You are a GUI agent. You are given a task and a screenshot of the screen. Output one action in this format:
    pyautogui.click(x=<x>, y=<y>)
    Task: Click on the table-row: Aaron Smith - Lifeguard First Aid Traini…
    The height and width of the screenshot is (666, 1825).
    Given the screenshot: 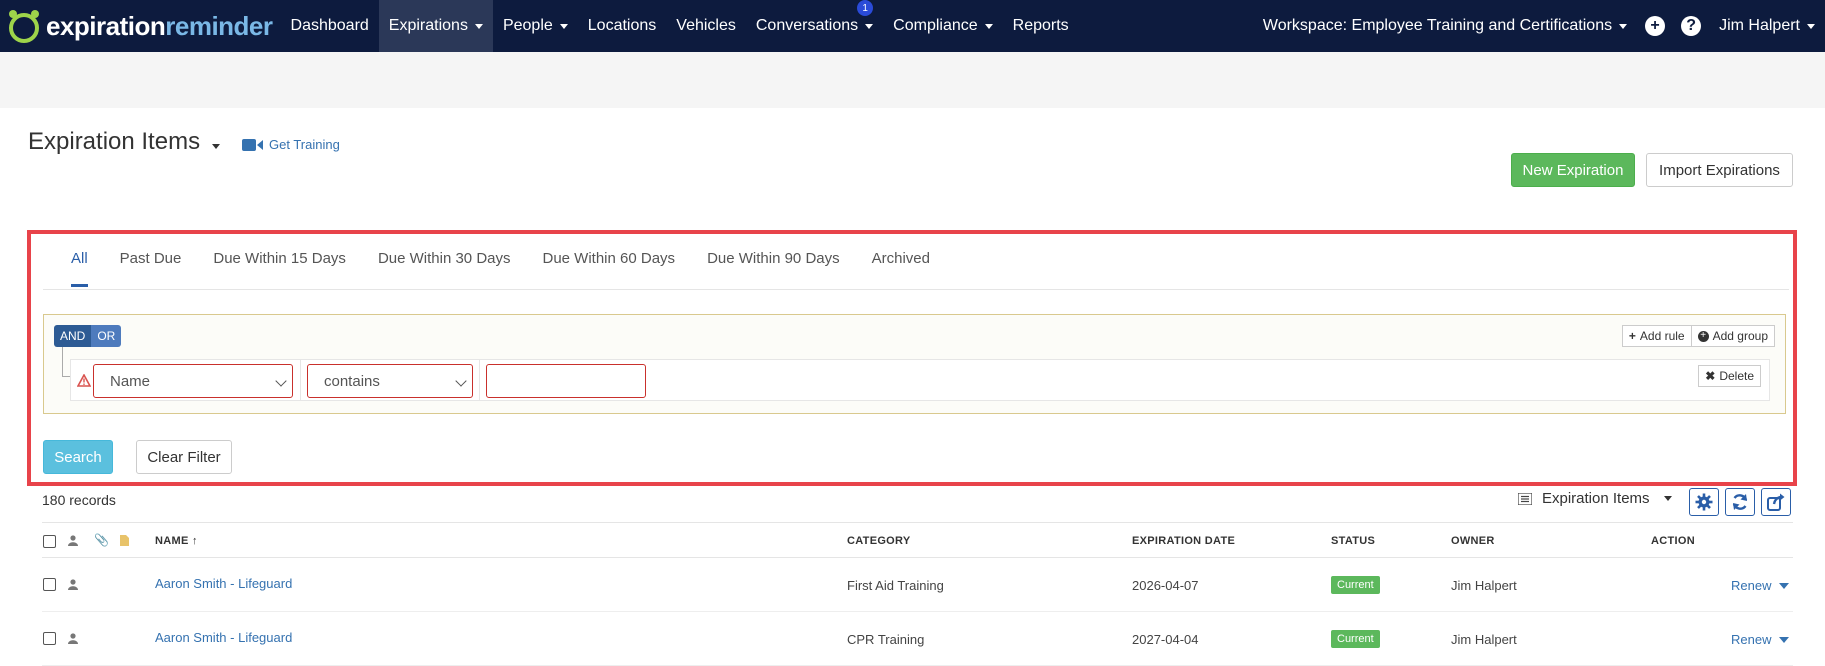 What is the action you would take?
    pyautogui.click(x=917, y=585)
    